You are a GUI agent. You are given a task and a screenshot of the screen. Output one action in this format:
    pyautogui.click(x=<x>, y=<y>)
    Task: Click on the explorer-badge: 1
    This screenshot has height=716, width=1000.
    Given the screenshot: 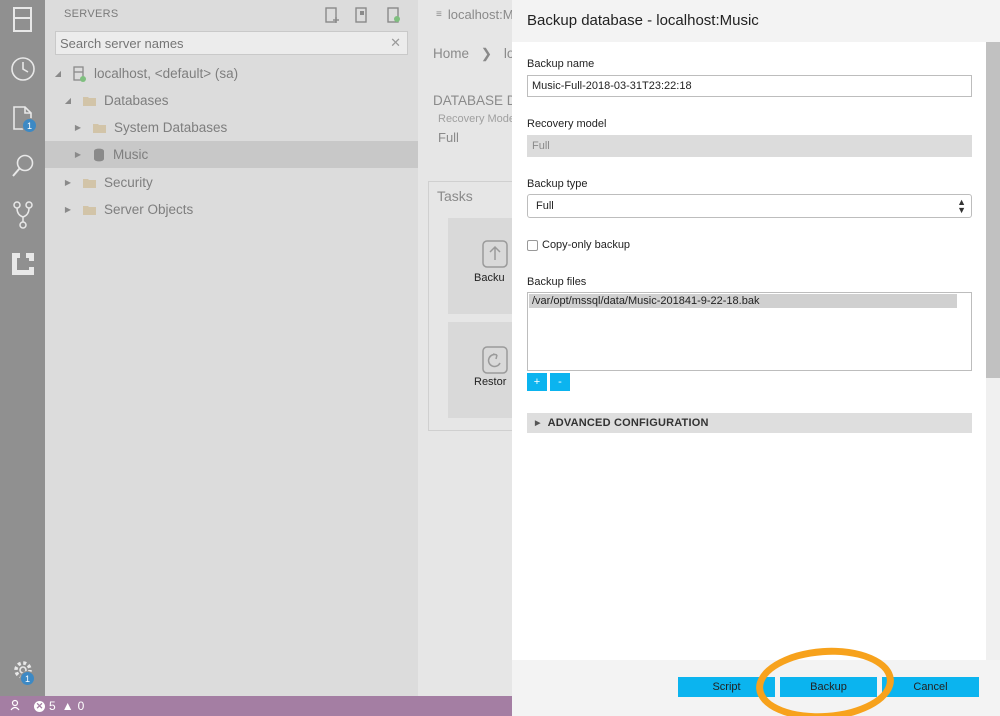 What is the action you would take?
    pyautogui.click(x=29, y=125)
    